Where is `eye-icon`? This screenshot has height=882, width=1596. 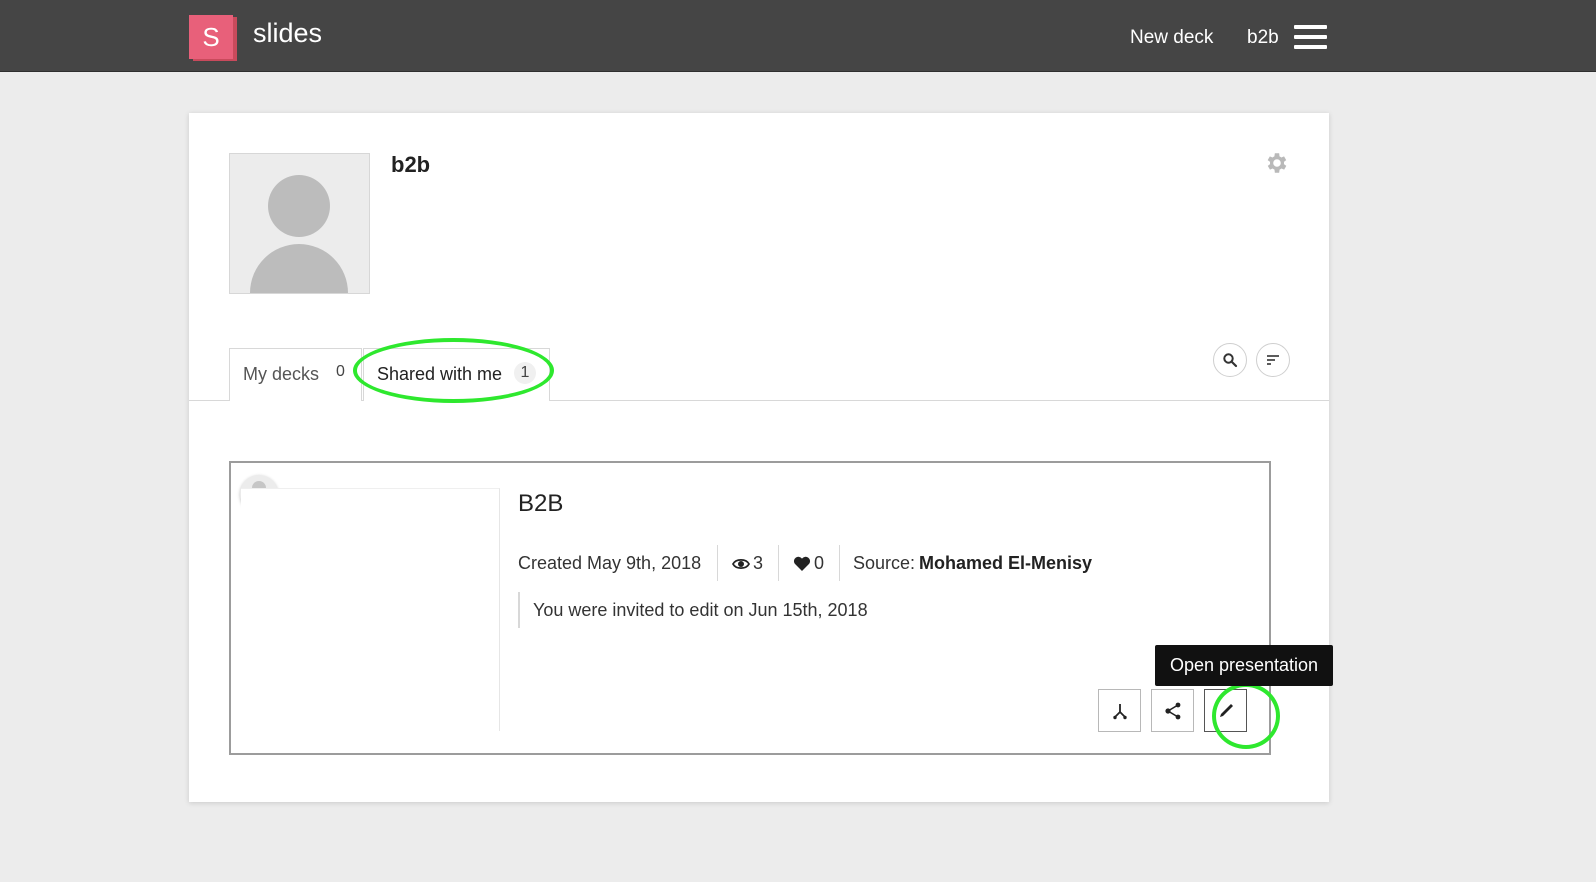
eye-icon is located at coordinates (741, 564).